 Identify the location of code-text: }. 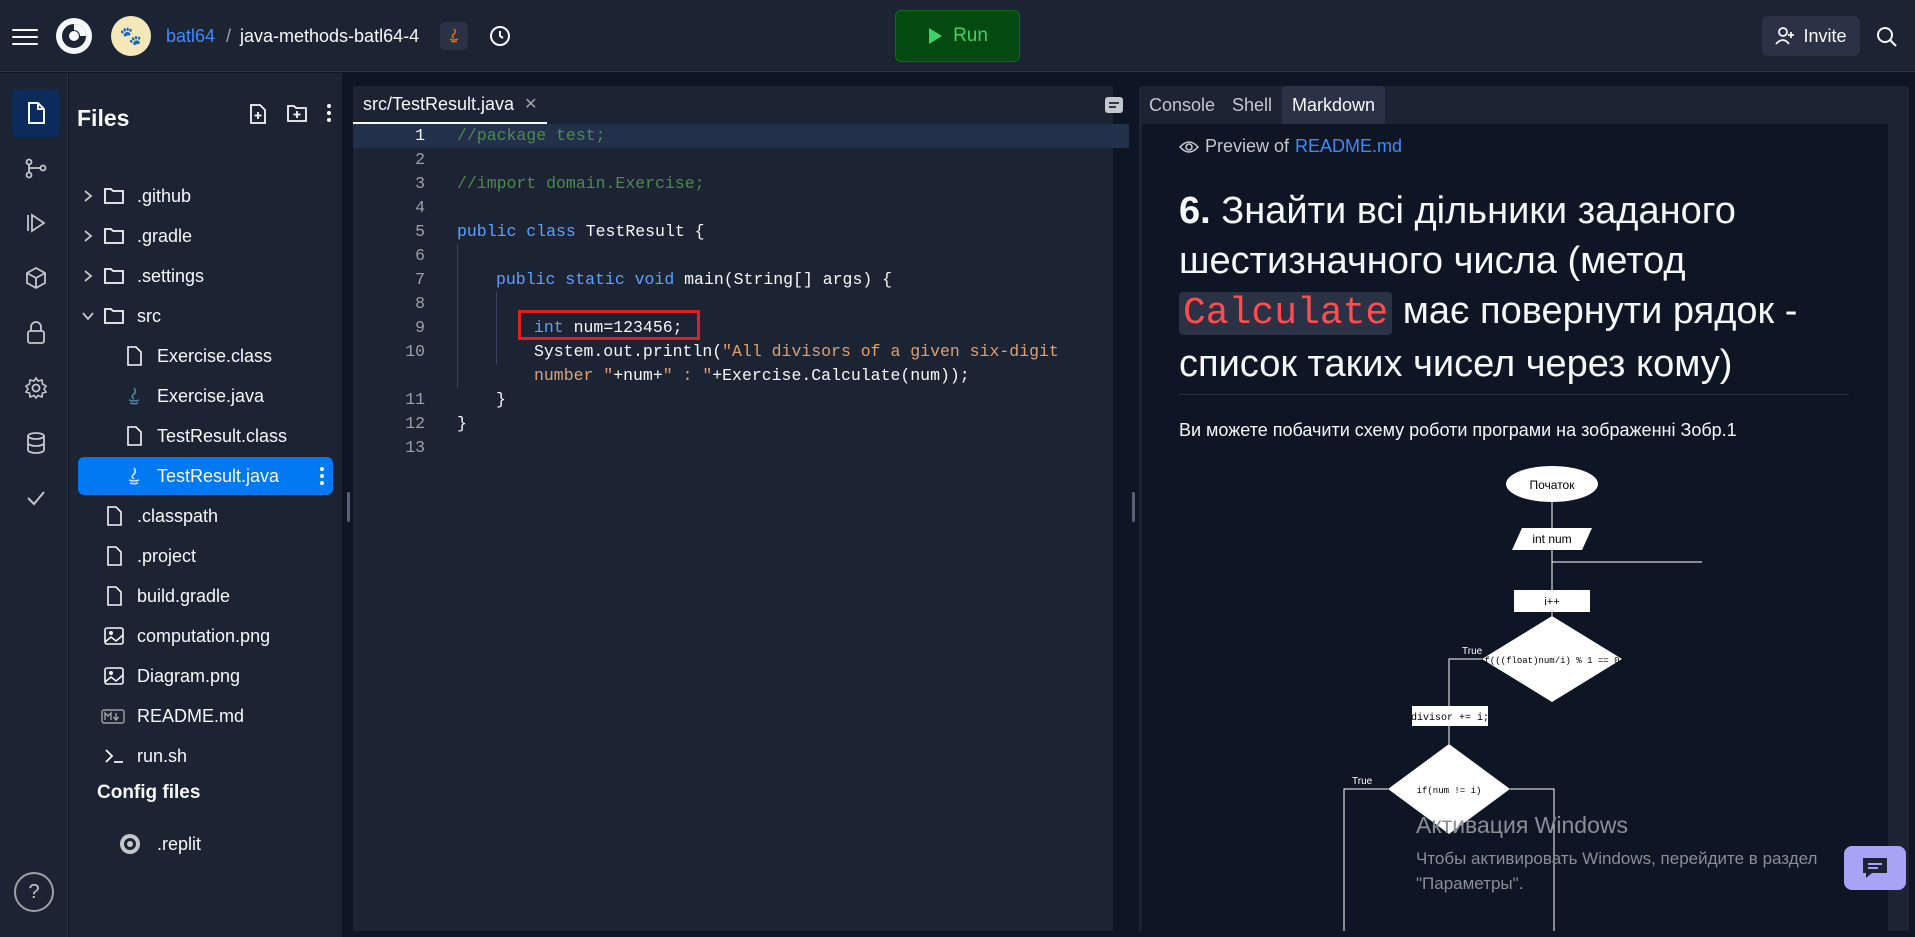
(501, 399).